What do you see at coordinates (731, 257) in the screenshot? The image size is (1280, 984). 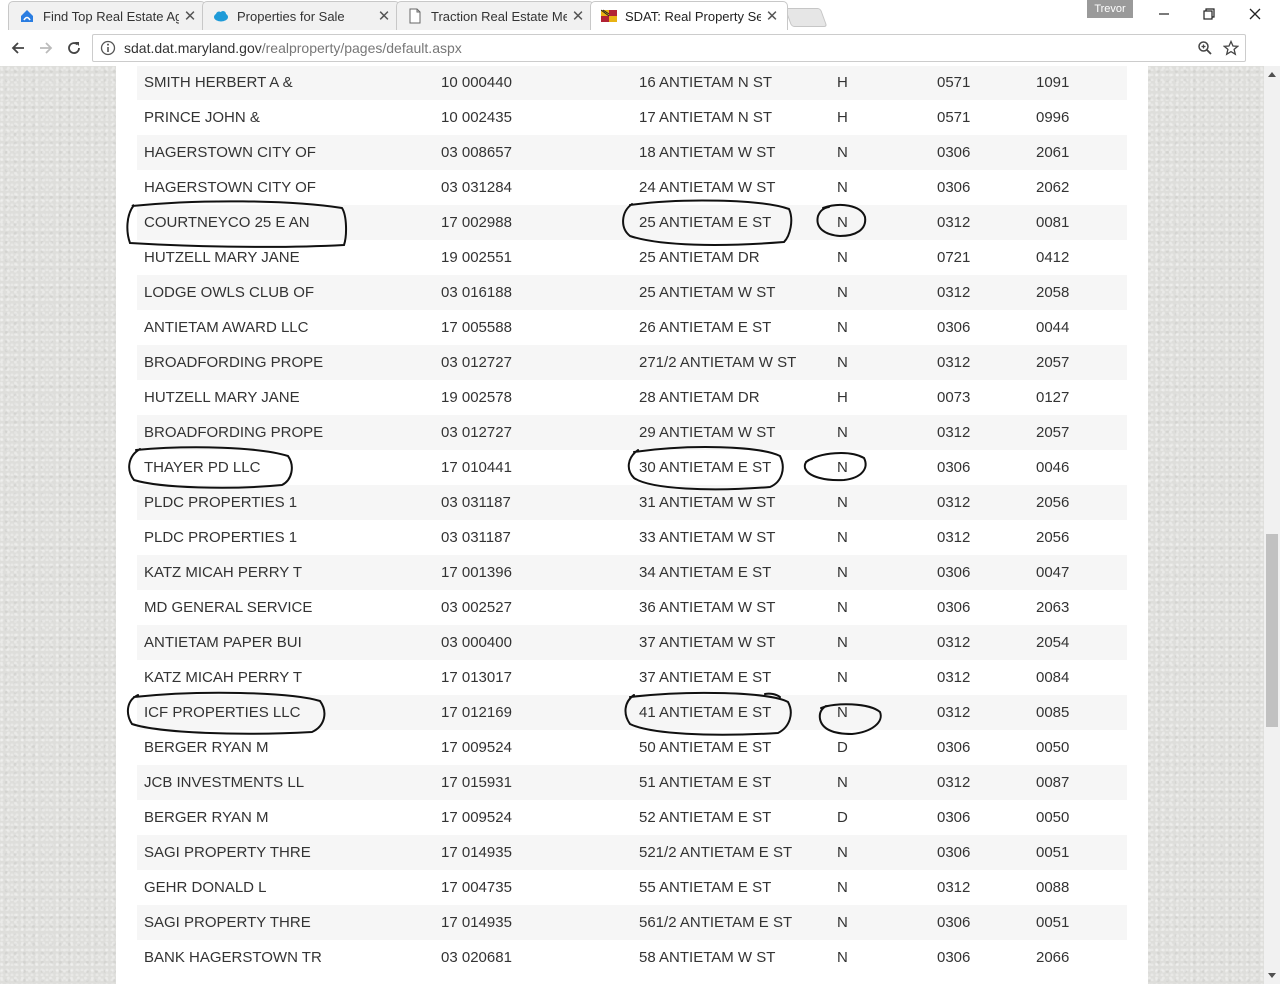 I see `street-address: 25 ANTIETAM DR` at bounding box center [731, 257].